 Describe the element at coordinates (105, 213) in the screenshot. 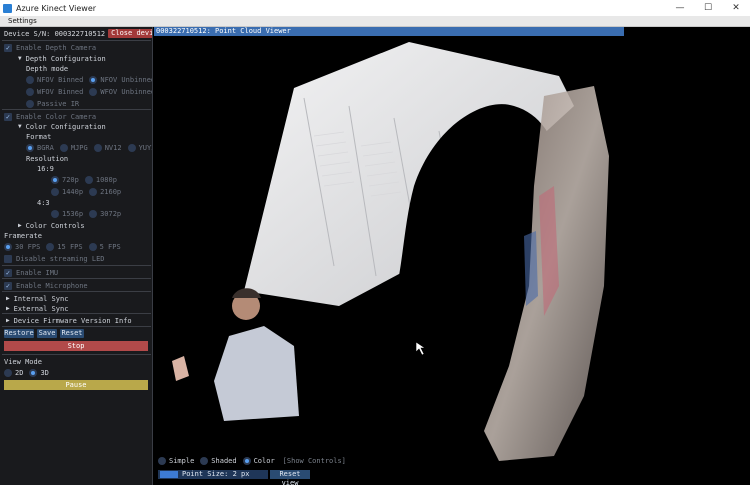

I see `res-3072p: 3072p` at that location.